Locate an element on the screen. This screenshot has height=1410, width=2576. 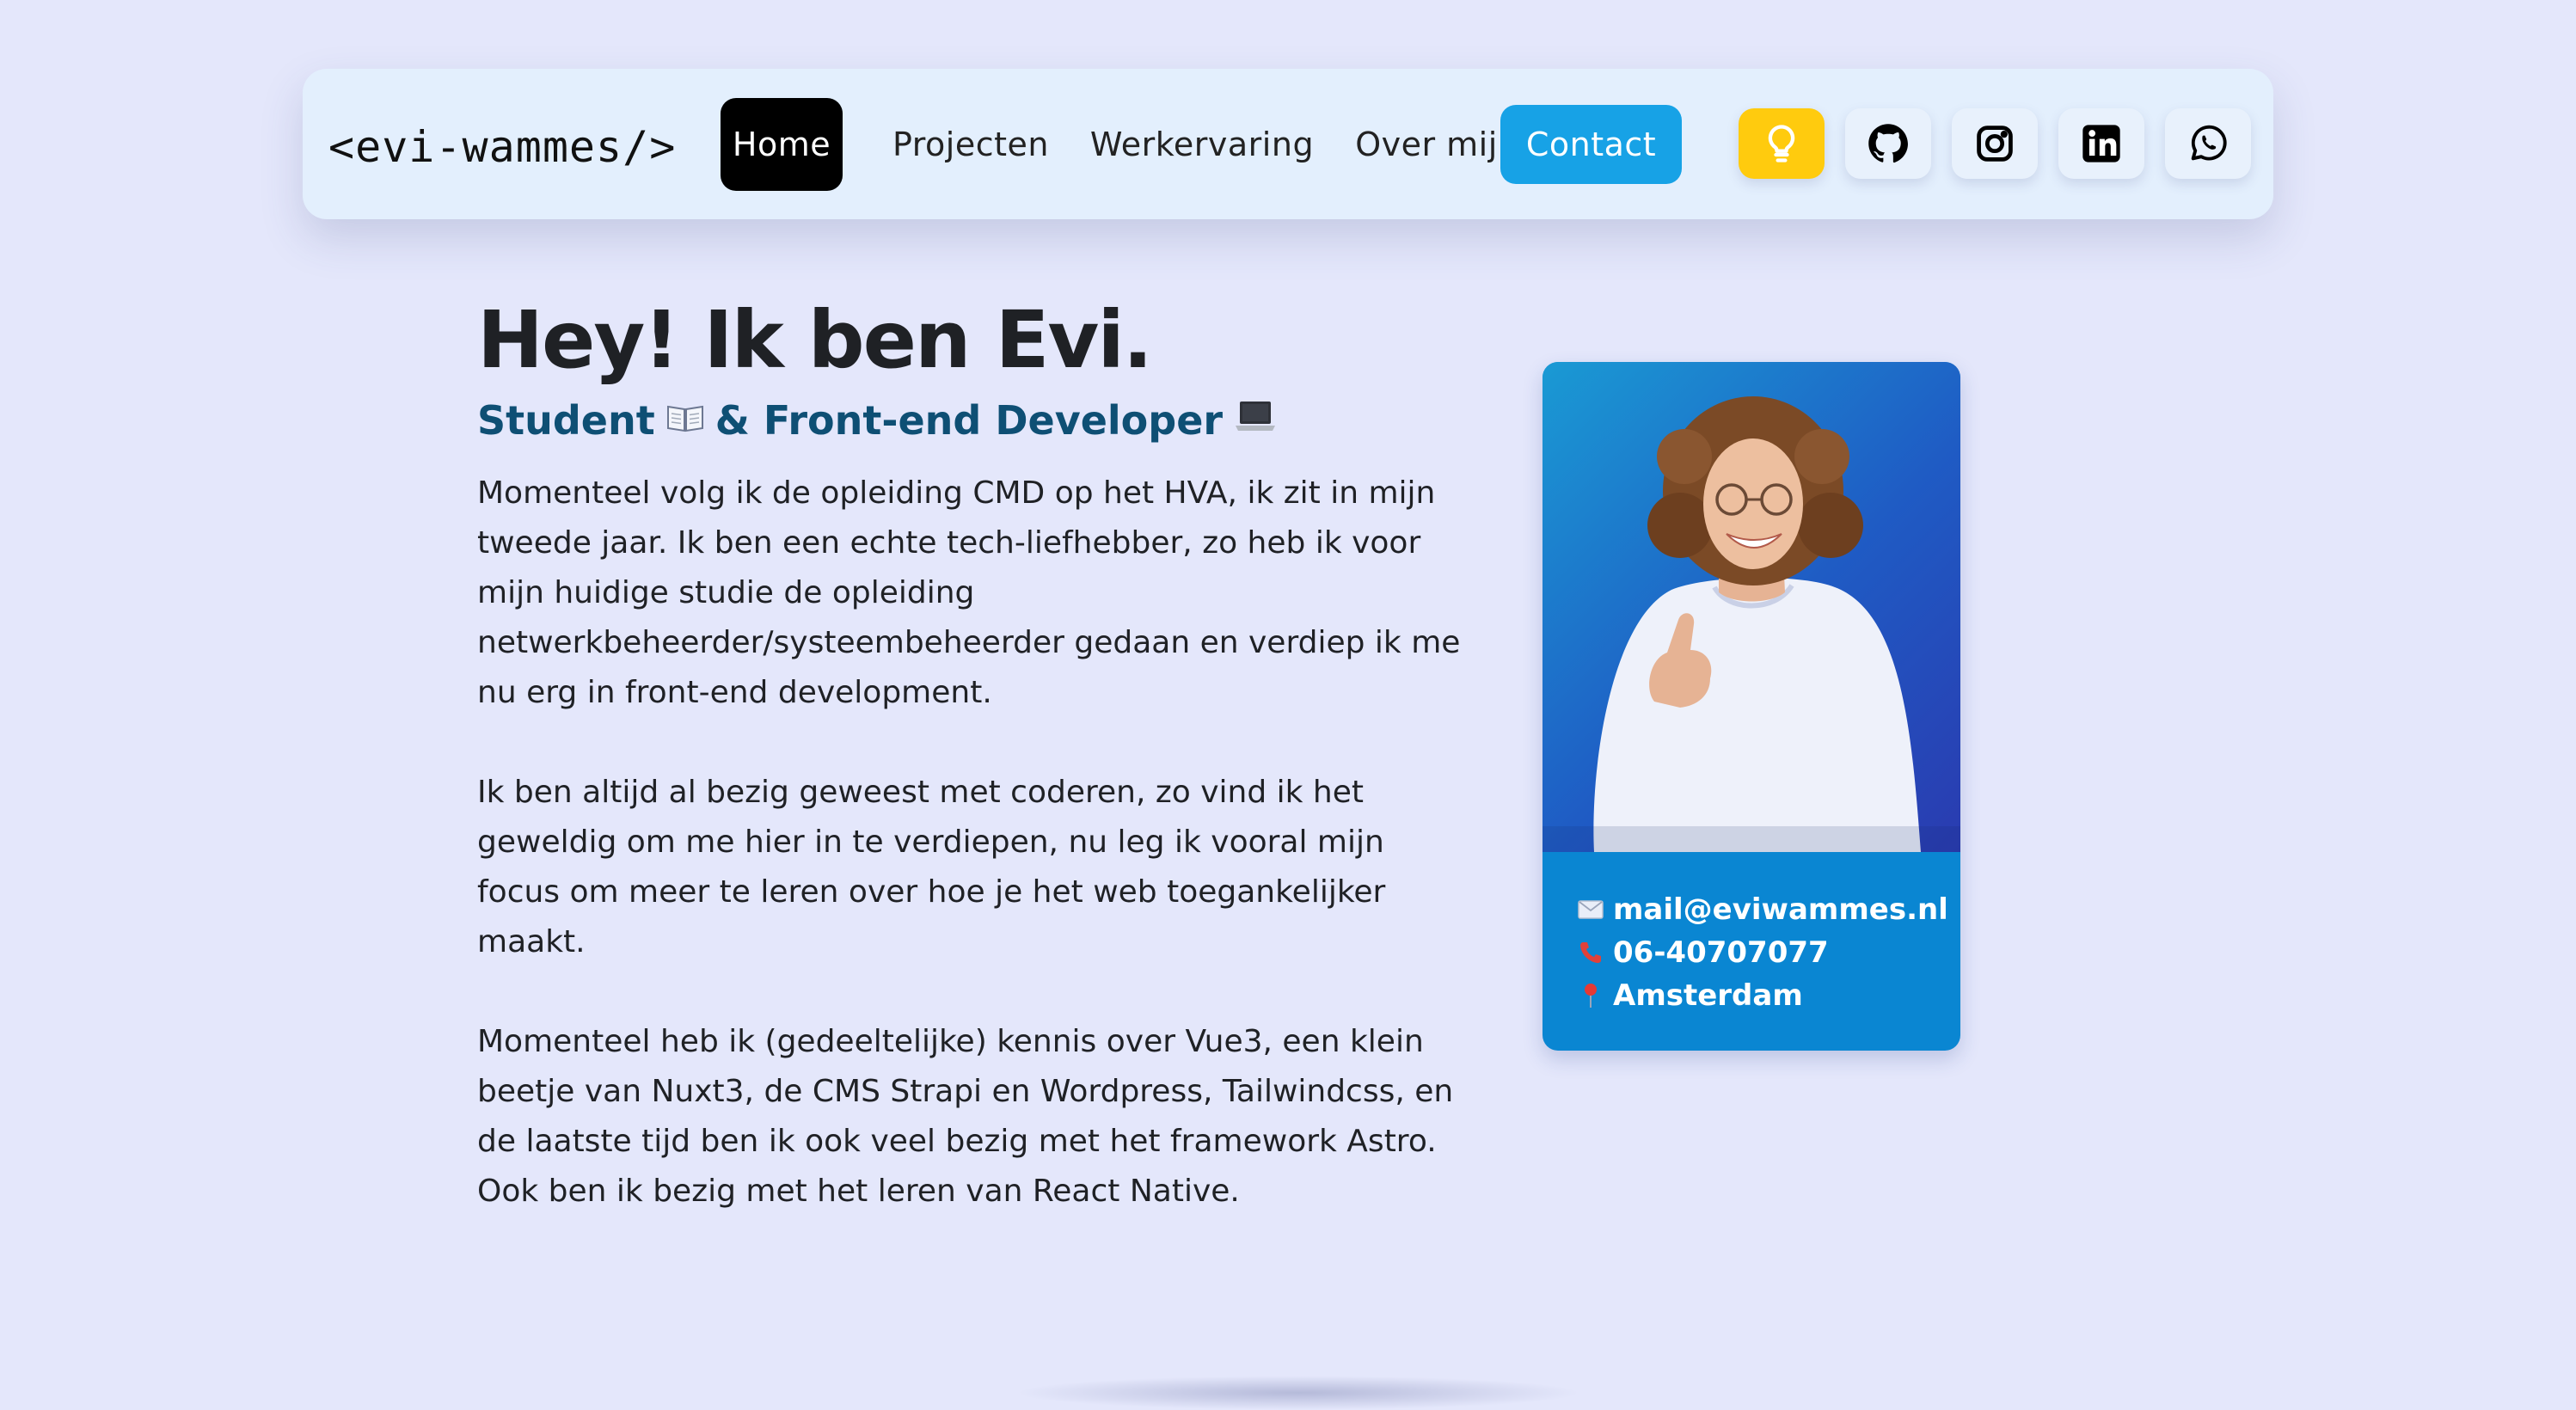
contact-button: Contact is located at coordinates (1591, 144).